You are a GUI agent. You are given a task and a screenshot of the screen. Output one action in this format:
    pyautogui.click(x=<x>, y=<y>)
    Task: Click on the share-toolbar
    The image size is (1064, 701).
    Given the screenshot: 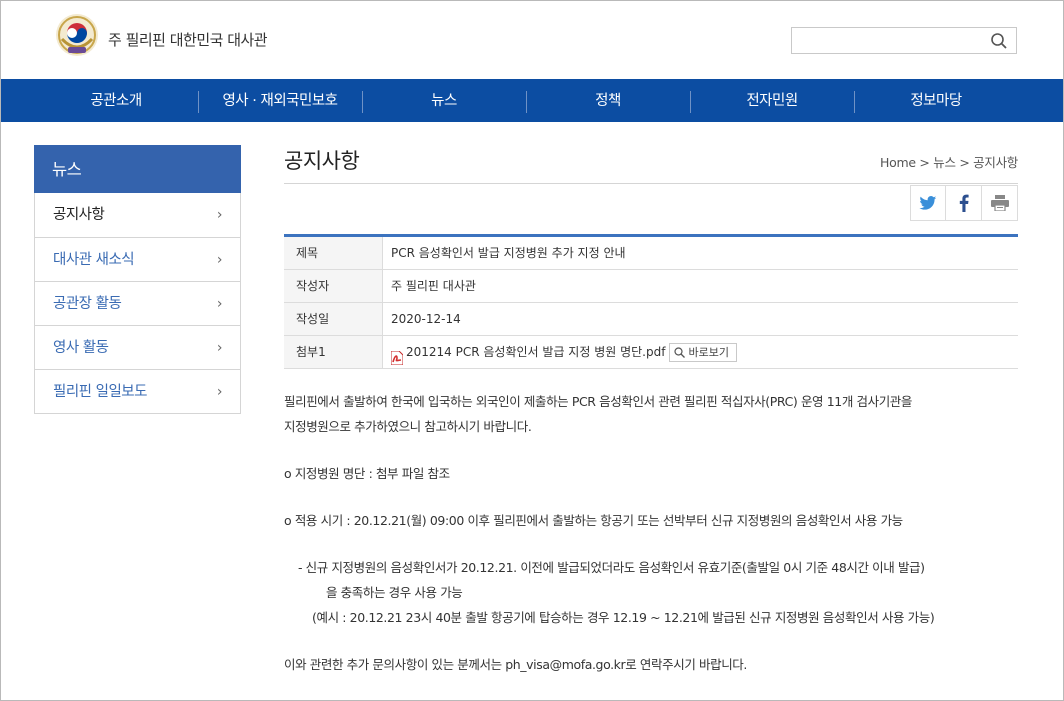 What is the action you would take?
    pyautogui.click(x=964, y=203)
    